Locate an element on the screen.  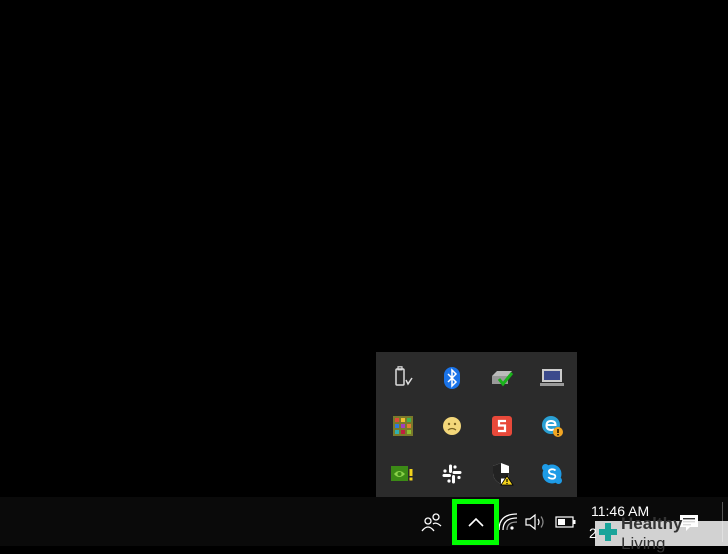
people-icon is located at coordinates (432, 521).